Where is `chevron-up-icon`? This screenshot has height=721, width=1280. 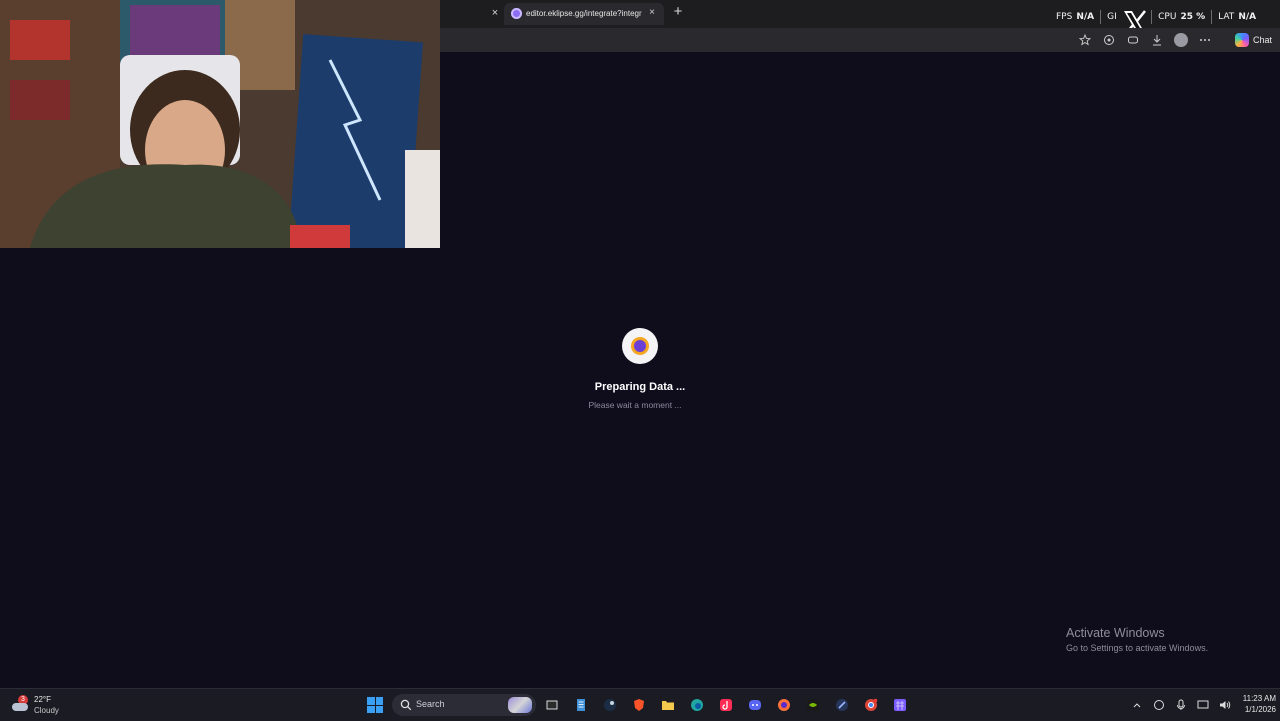 chevron-up-icon is located at coordinates (1137, 705).